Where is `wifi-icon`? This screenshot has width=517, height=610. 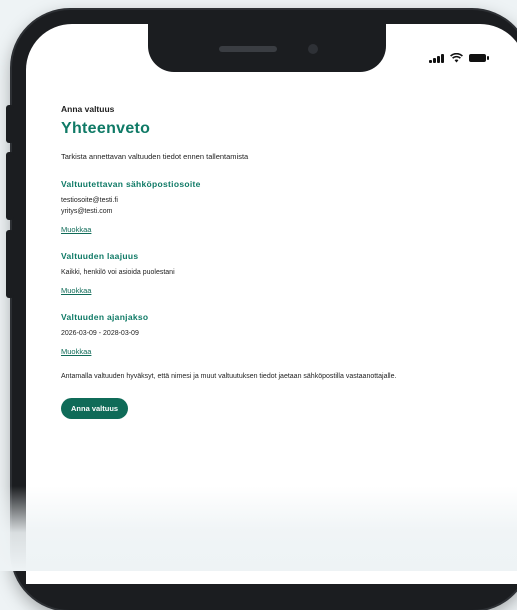 wifi-icon is located at coordinates (456, 58).